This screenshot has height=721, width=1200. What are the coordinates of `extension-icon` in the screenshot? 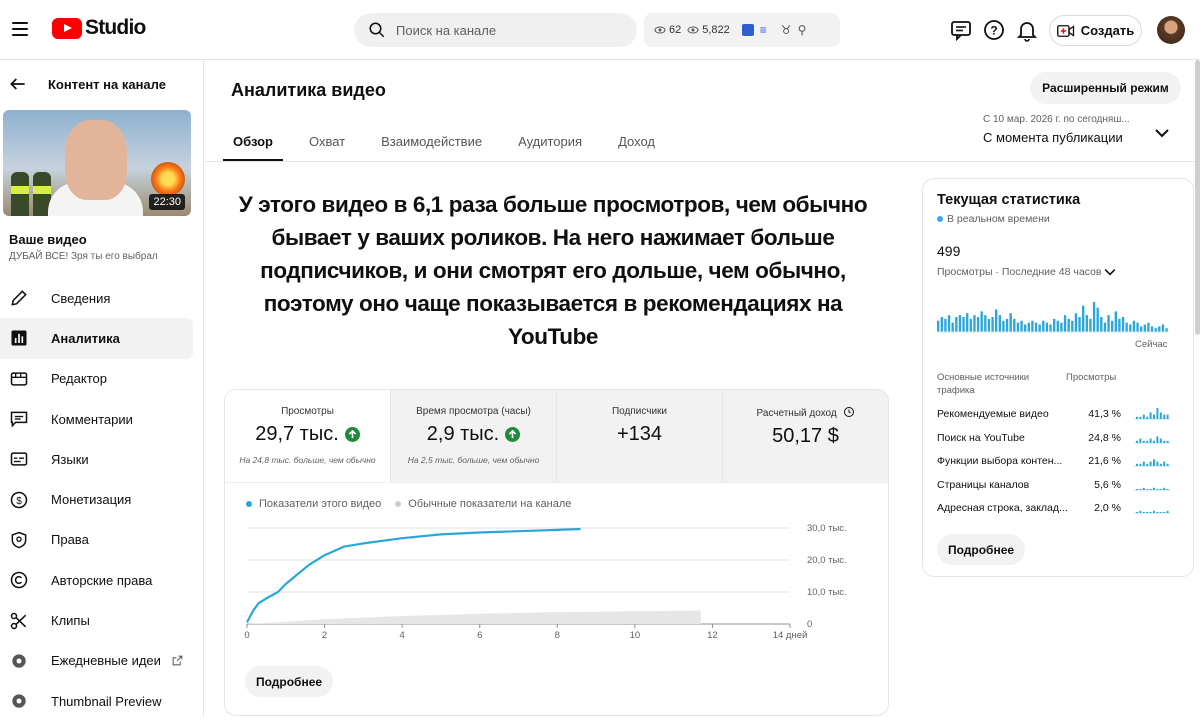 It's located at (747, 30).